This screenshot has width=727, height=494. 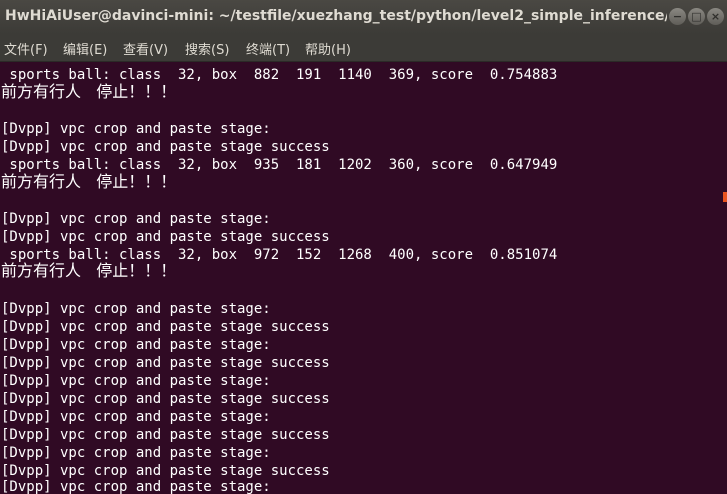 I want to click on menu-search: 搜索(S), so click(x=207, y=48).